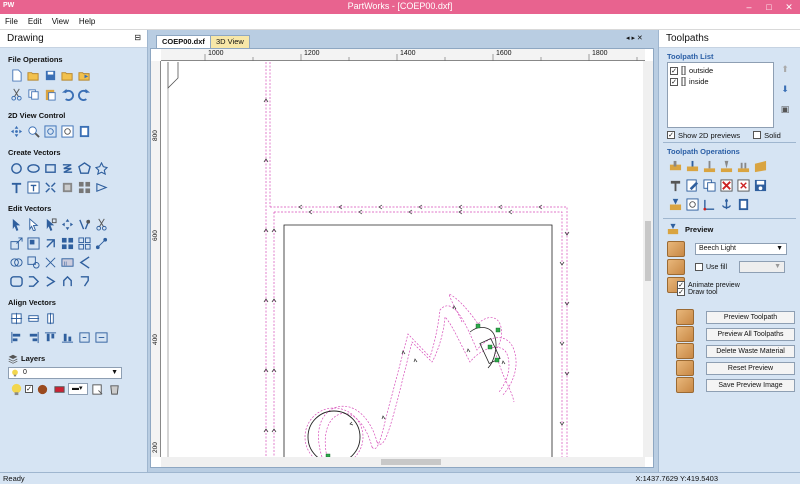 This screenshot has width=800, height=484. I want to click on polygon-icon, so click(84, 169).